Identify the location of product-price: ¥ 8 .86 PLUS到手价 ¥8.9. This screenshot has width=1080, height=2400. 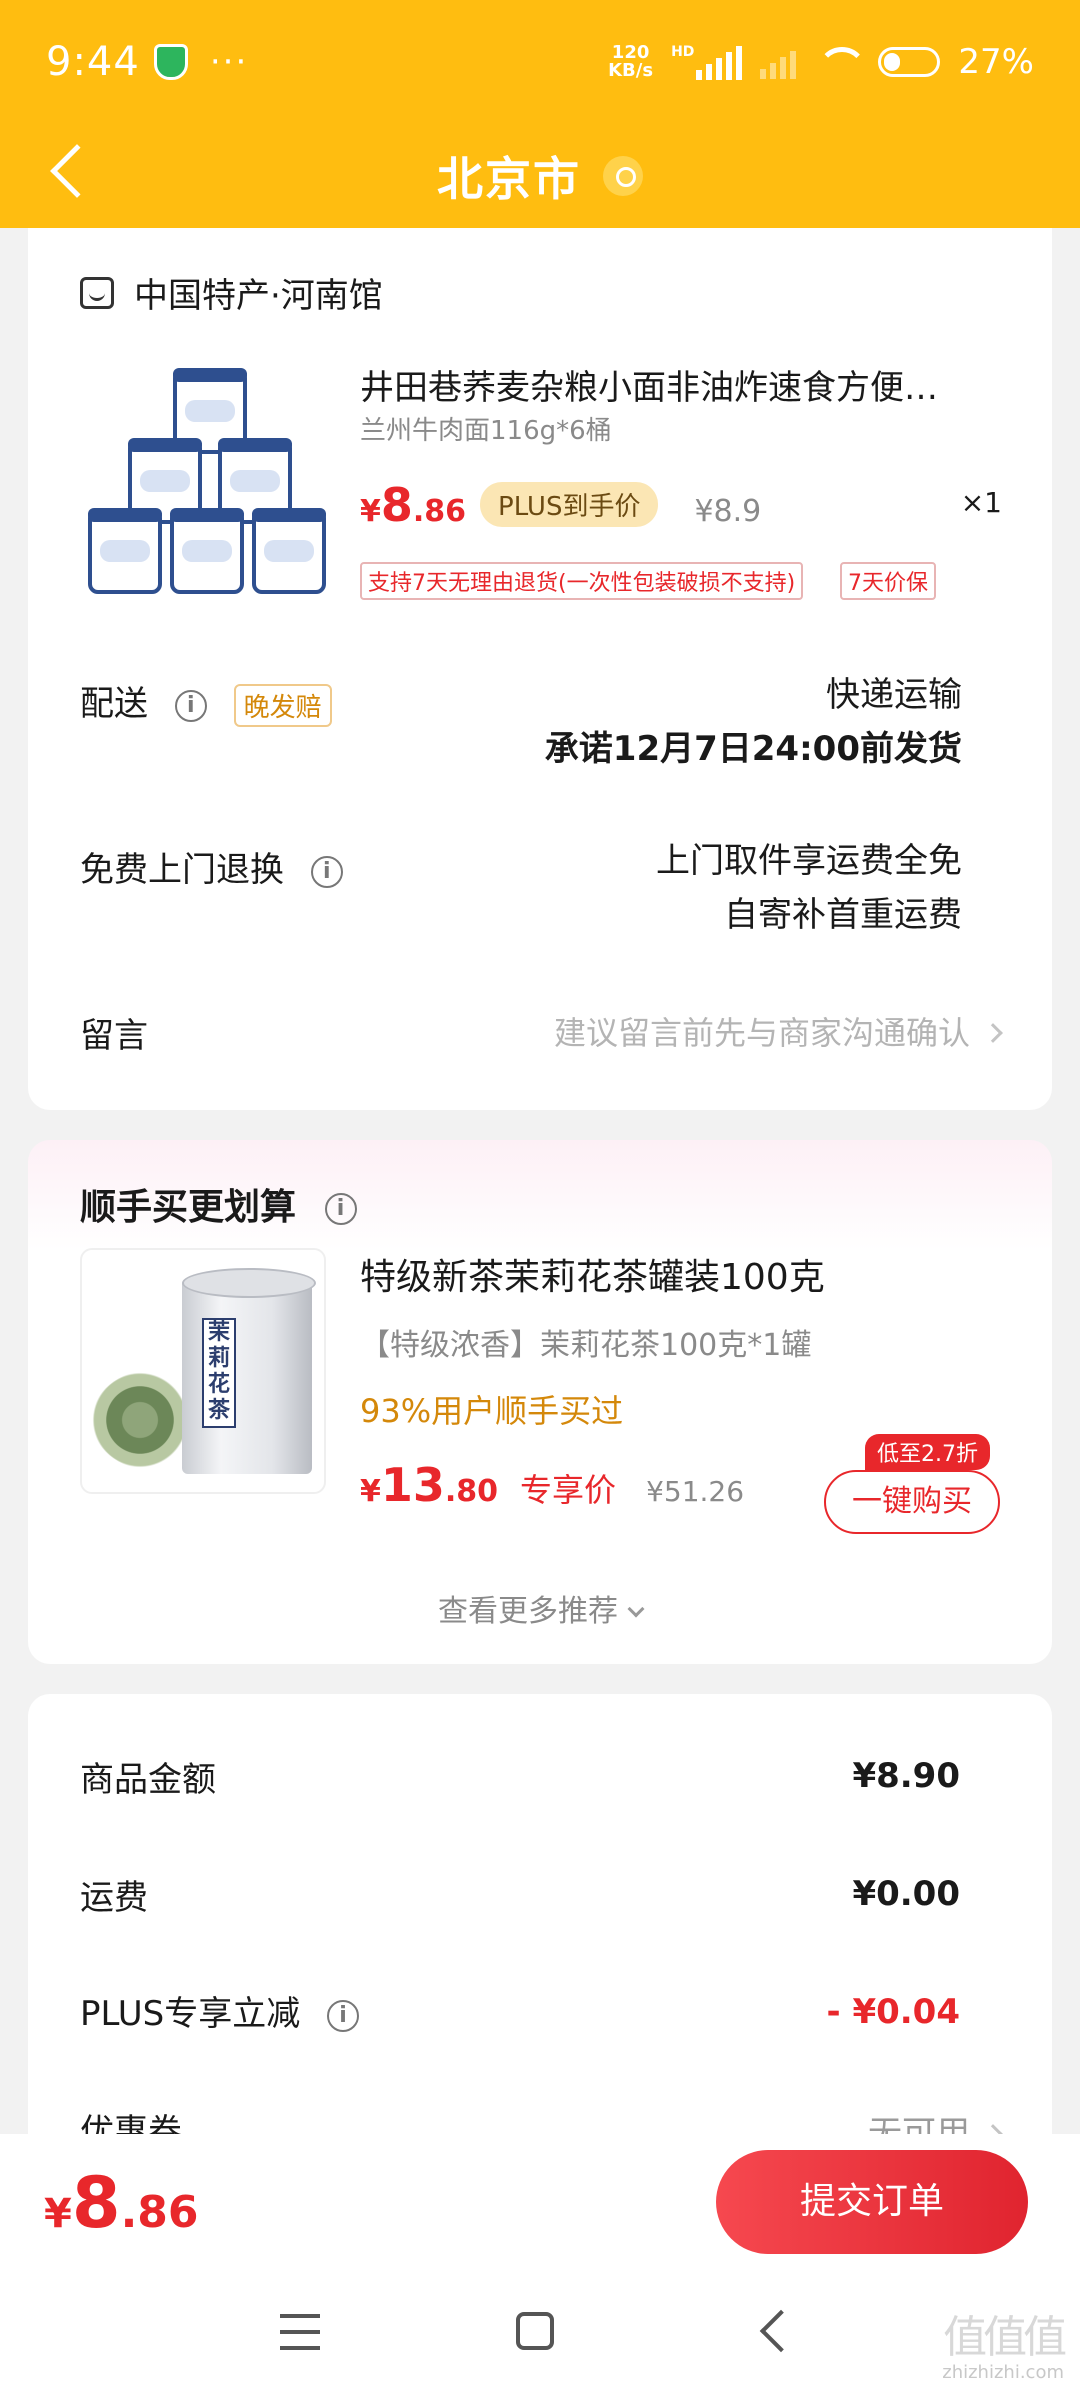
(560, 505).